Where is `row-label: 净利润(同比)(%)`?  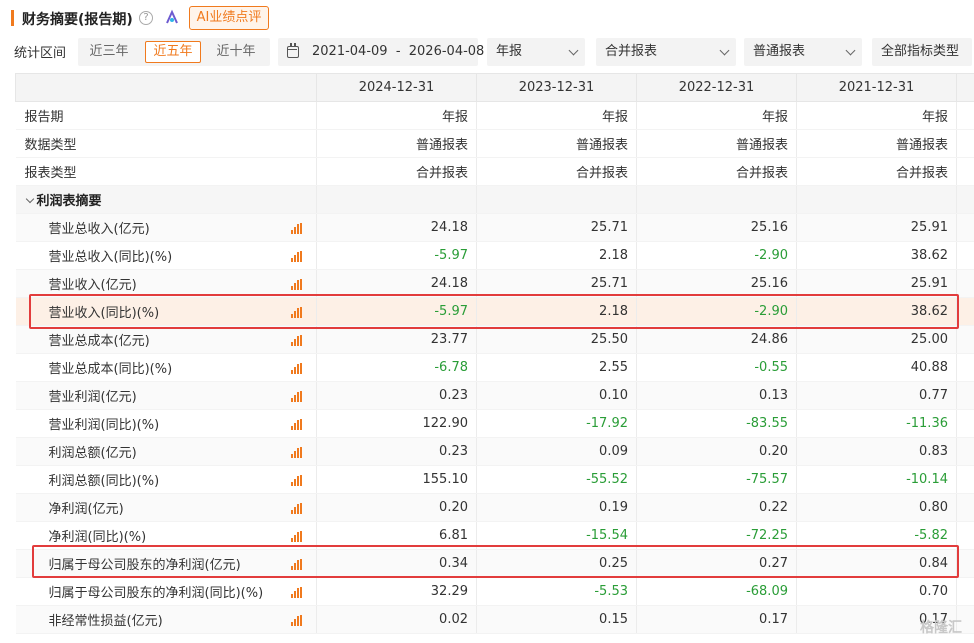 row-label: 净利润(同比)(%) is located at coordinates (166, 535).